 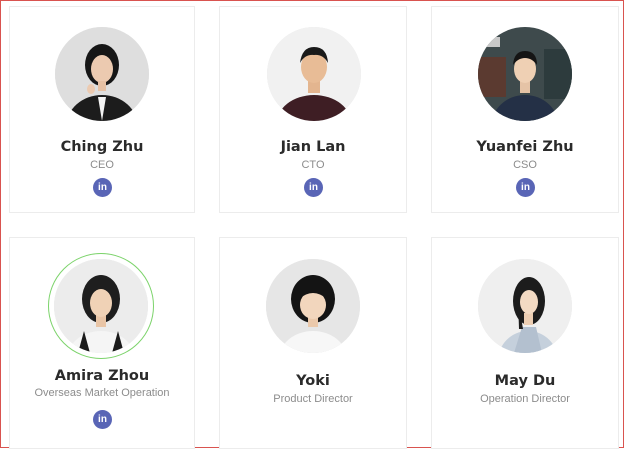 What do you see at coordinates (313, 165) in the screenshot?
I see `member-role: CTO` at bounding box center [313, 165].